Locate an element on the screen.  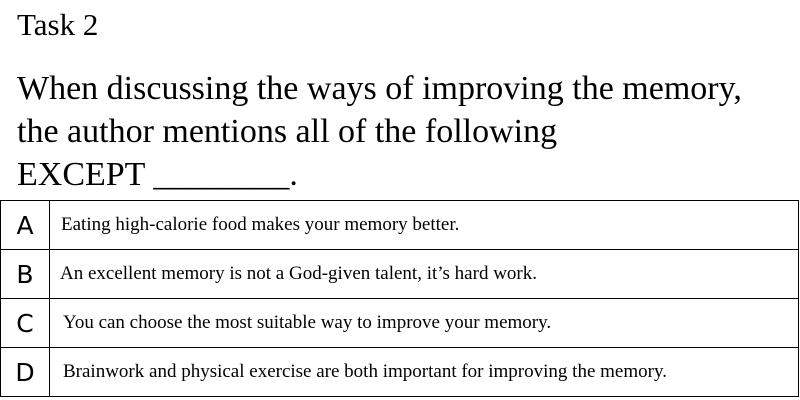
option-letter-a: A is located at coordinates (25, 225).